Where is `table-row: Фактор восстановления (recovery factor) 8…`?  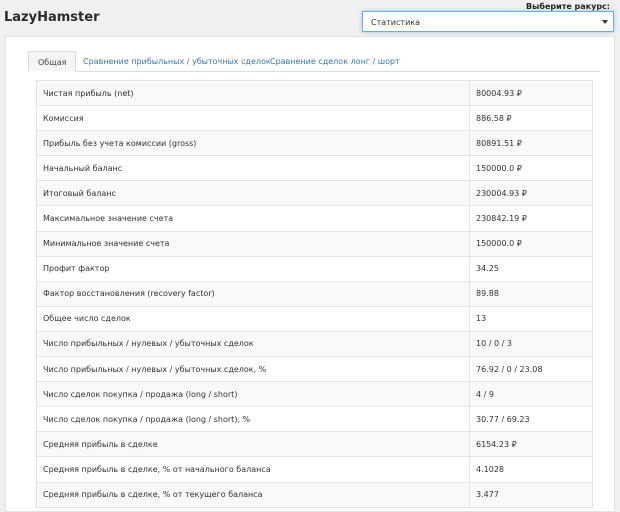
table-row: Фактор восстановления (recovery factor) 8… is located at coordinates (314, 293).